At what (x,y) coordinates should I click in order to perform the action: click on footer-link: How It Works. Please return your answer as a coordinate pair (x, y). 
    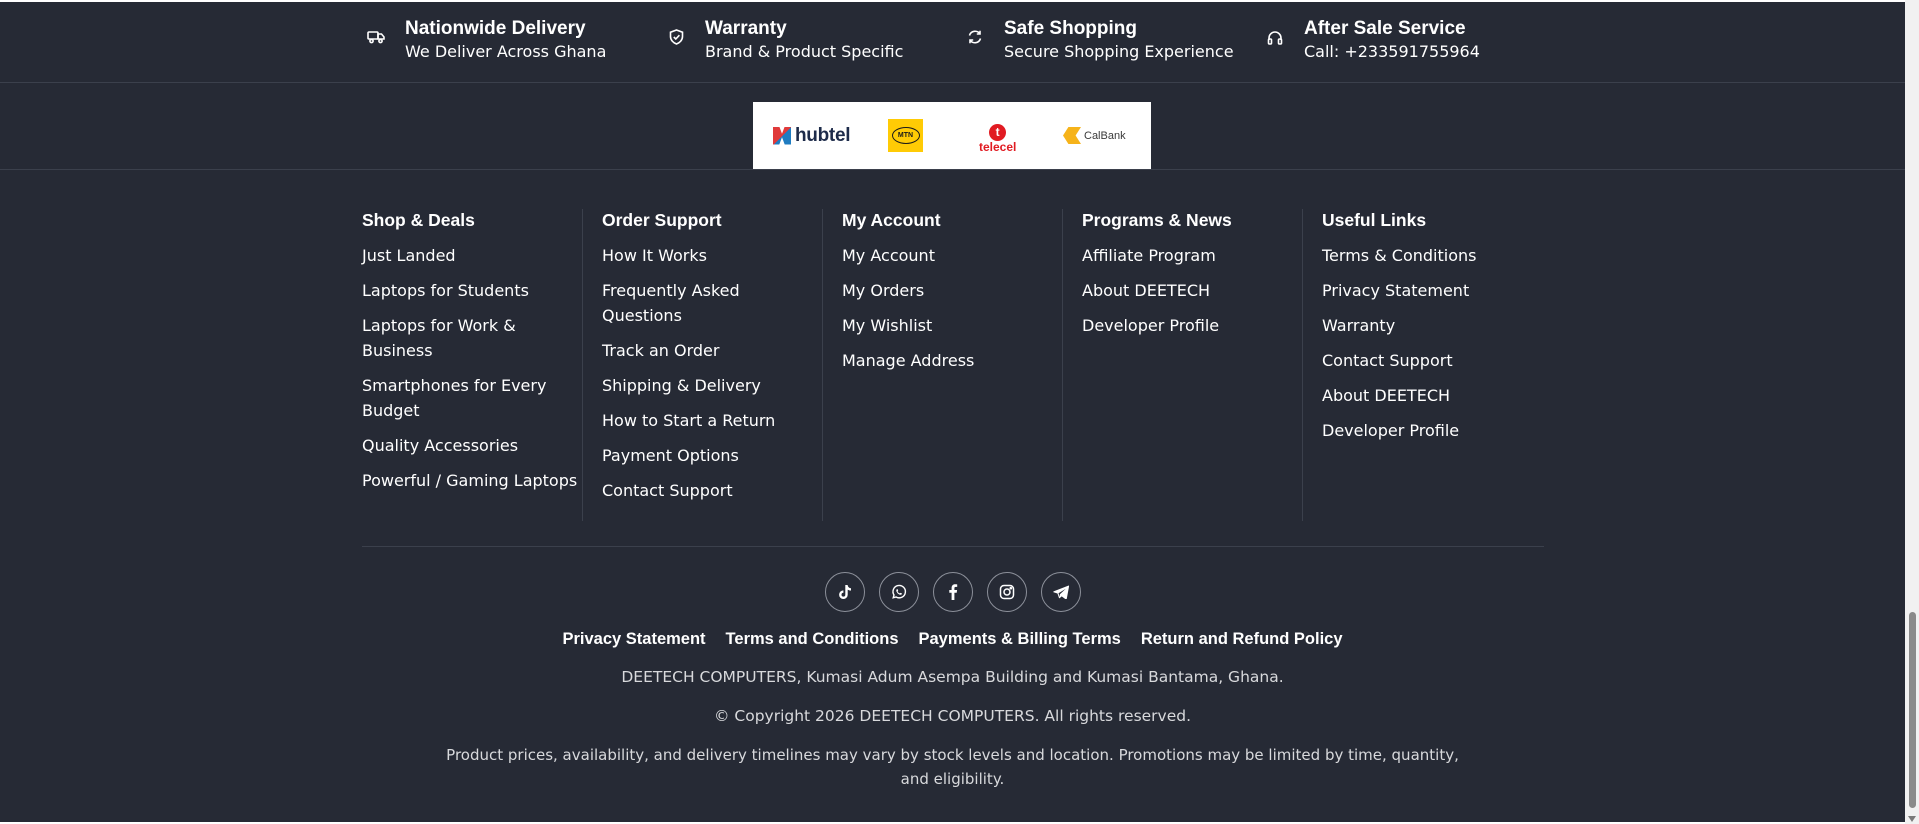
    Looking at the image, I should click on (710, 255).